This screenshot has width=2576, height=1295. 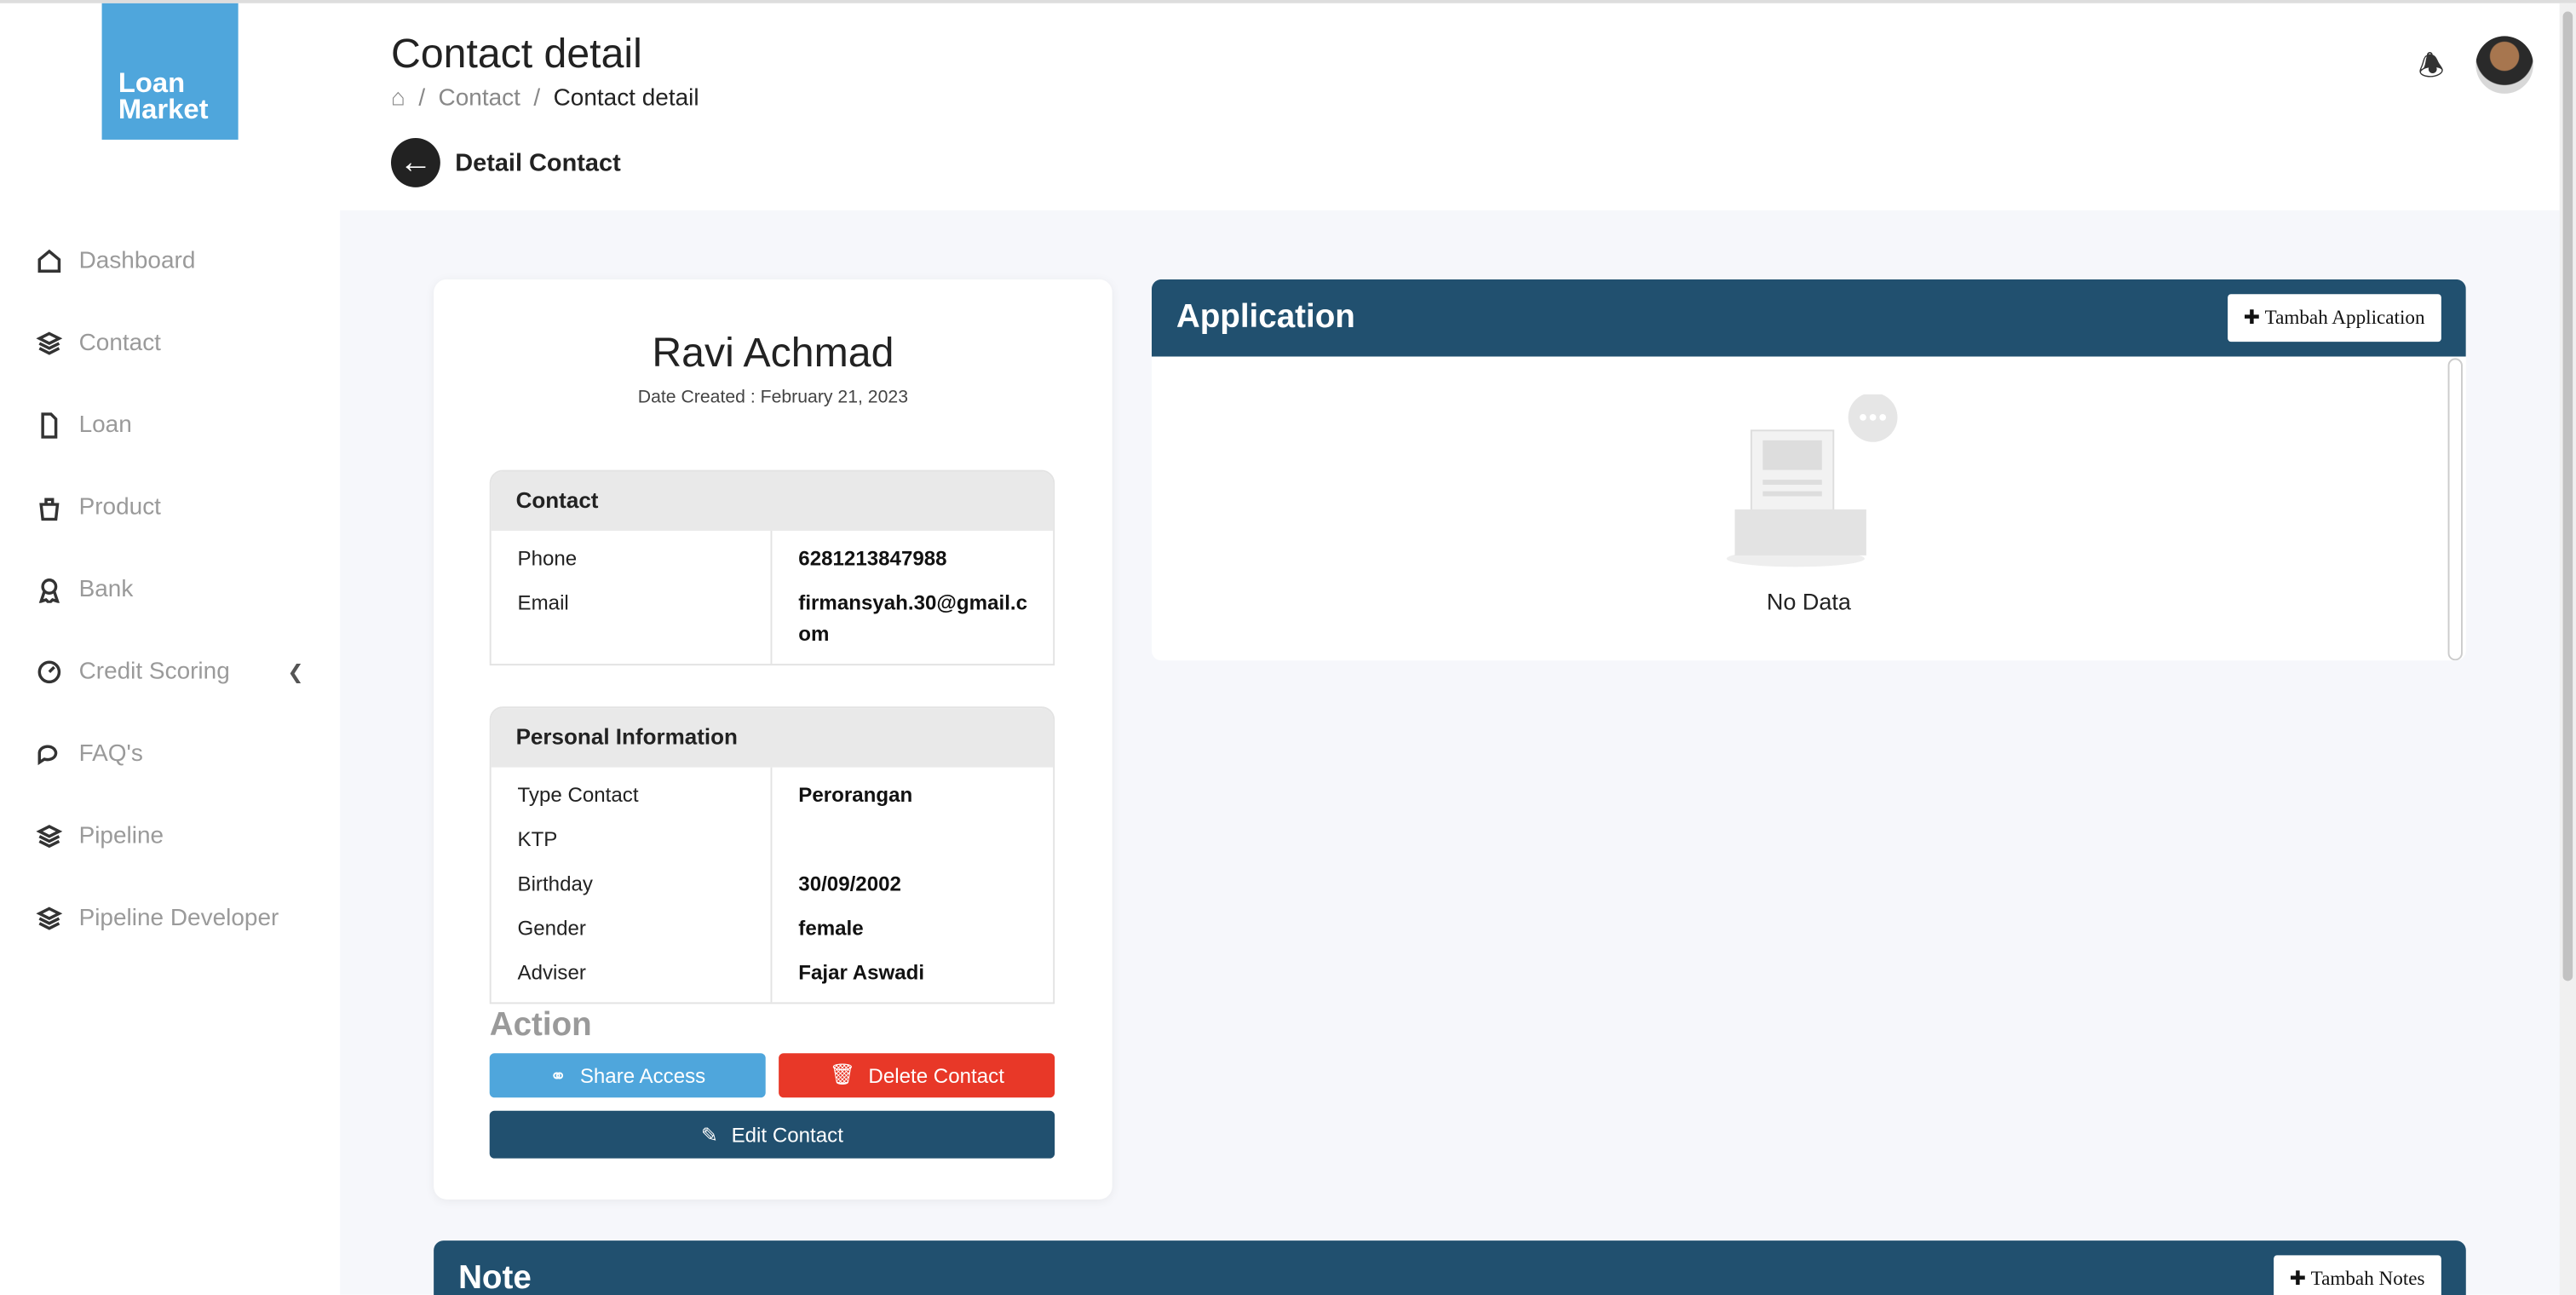 I want to click on add-application-button: ✚ Tambah Application, so click(x=2334, y=318).